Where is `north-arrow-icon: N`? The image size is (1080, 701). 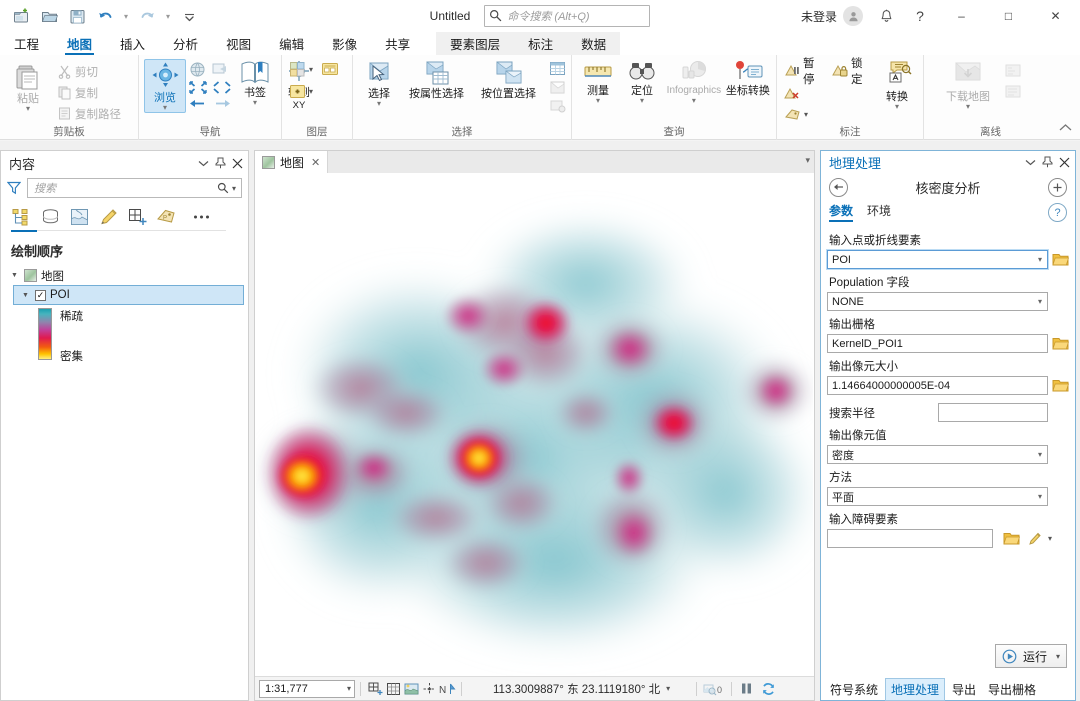 north-arrow-icon: N is located at coordinates (447, 689).